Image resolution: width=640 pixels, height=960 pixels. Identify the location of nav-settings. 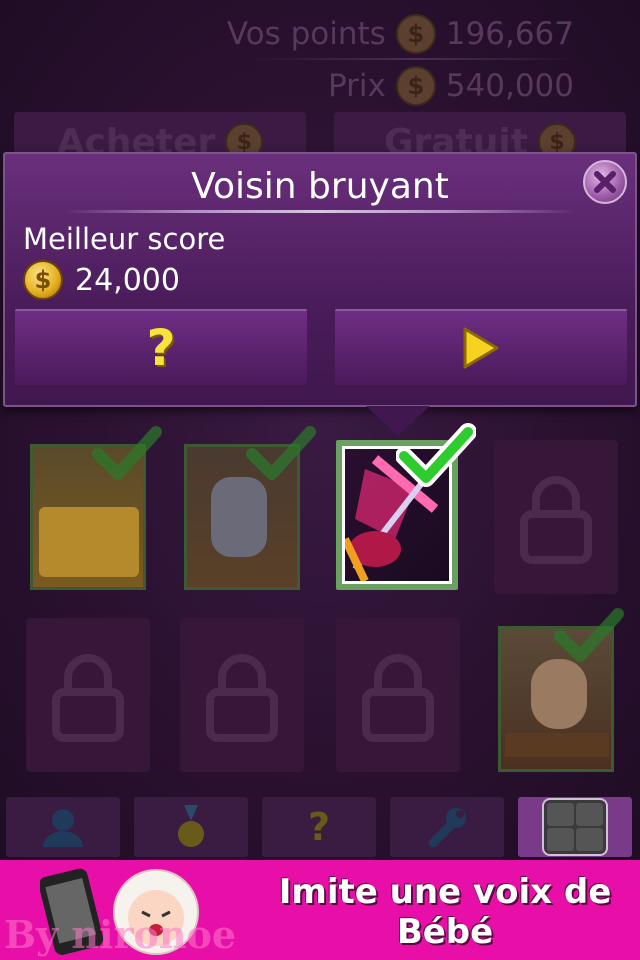
(447, 827).